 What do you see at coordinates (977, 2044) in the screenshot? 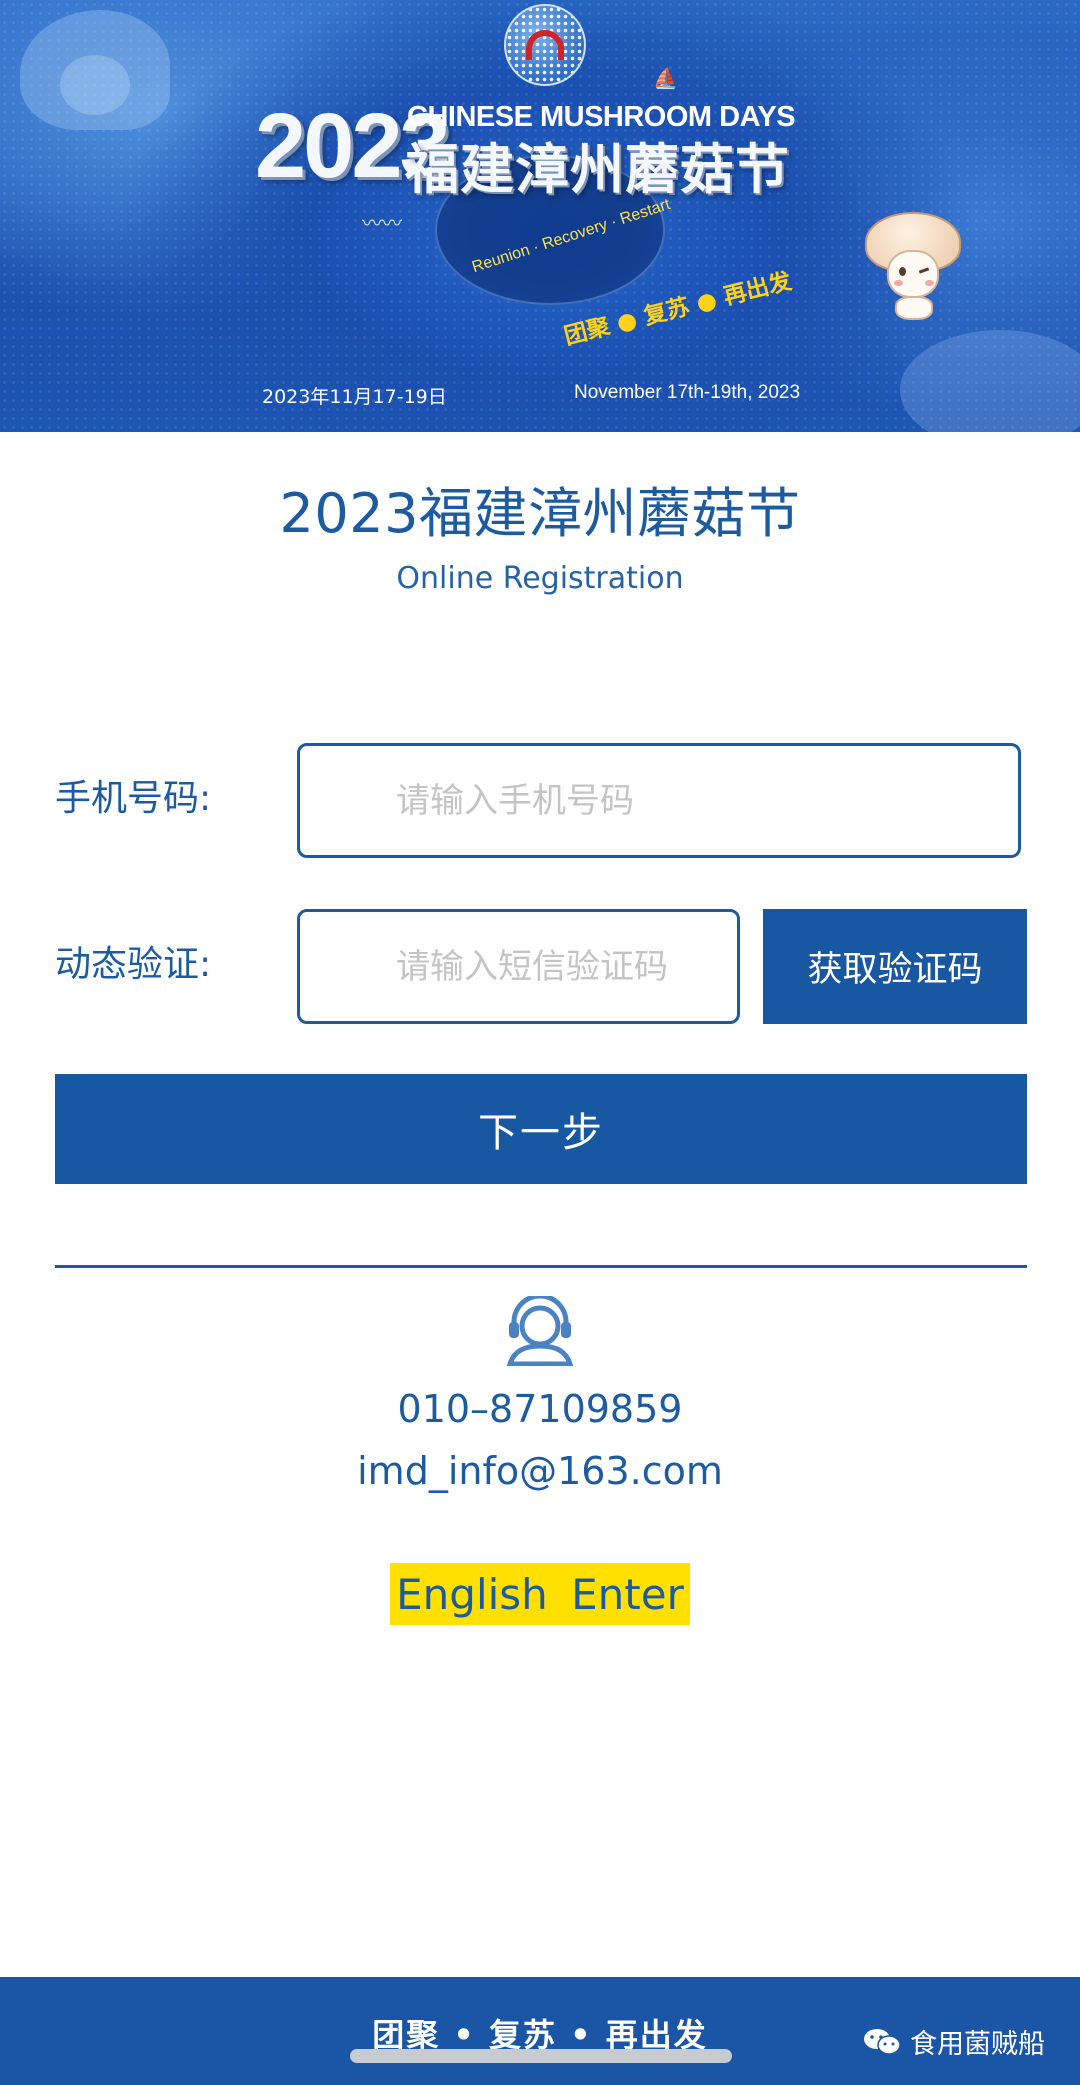
I see `wechat-account-name: 食用菌贼船` at bounding box center [977, 2044].